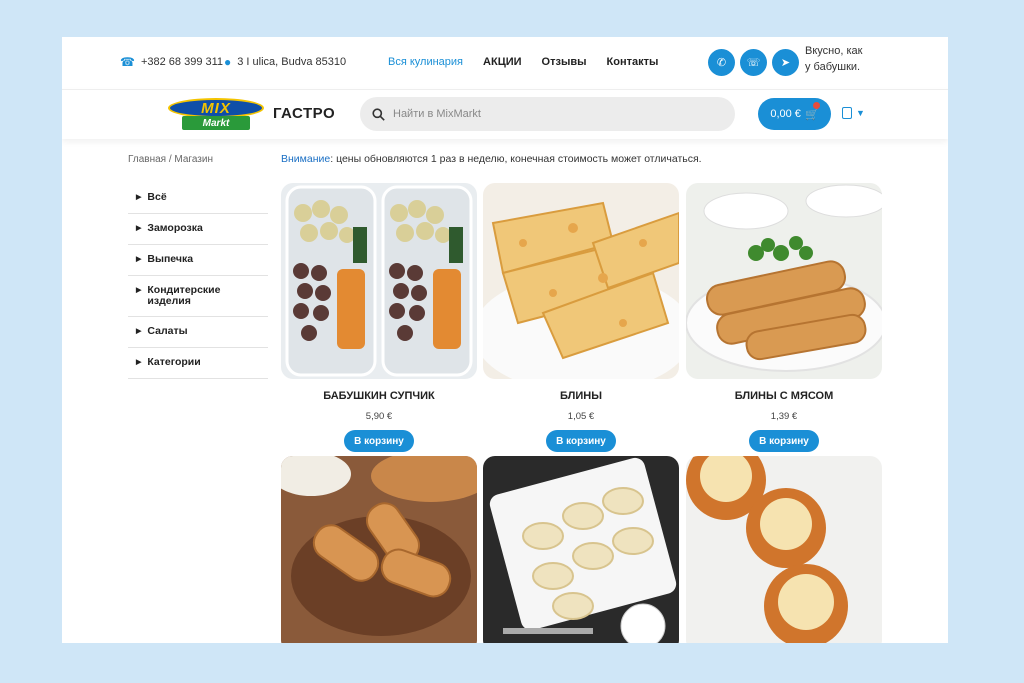 The image size is (1024, 683). Describe the element at coordinates (633, 62) in the screenshot. I see `nav-contacts: Контакты` at that location.